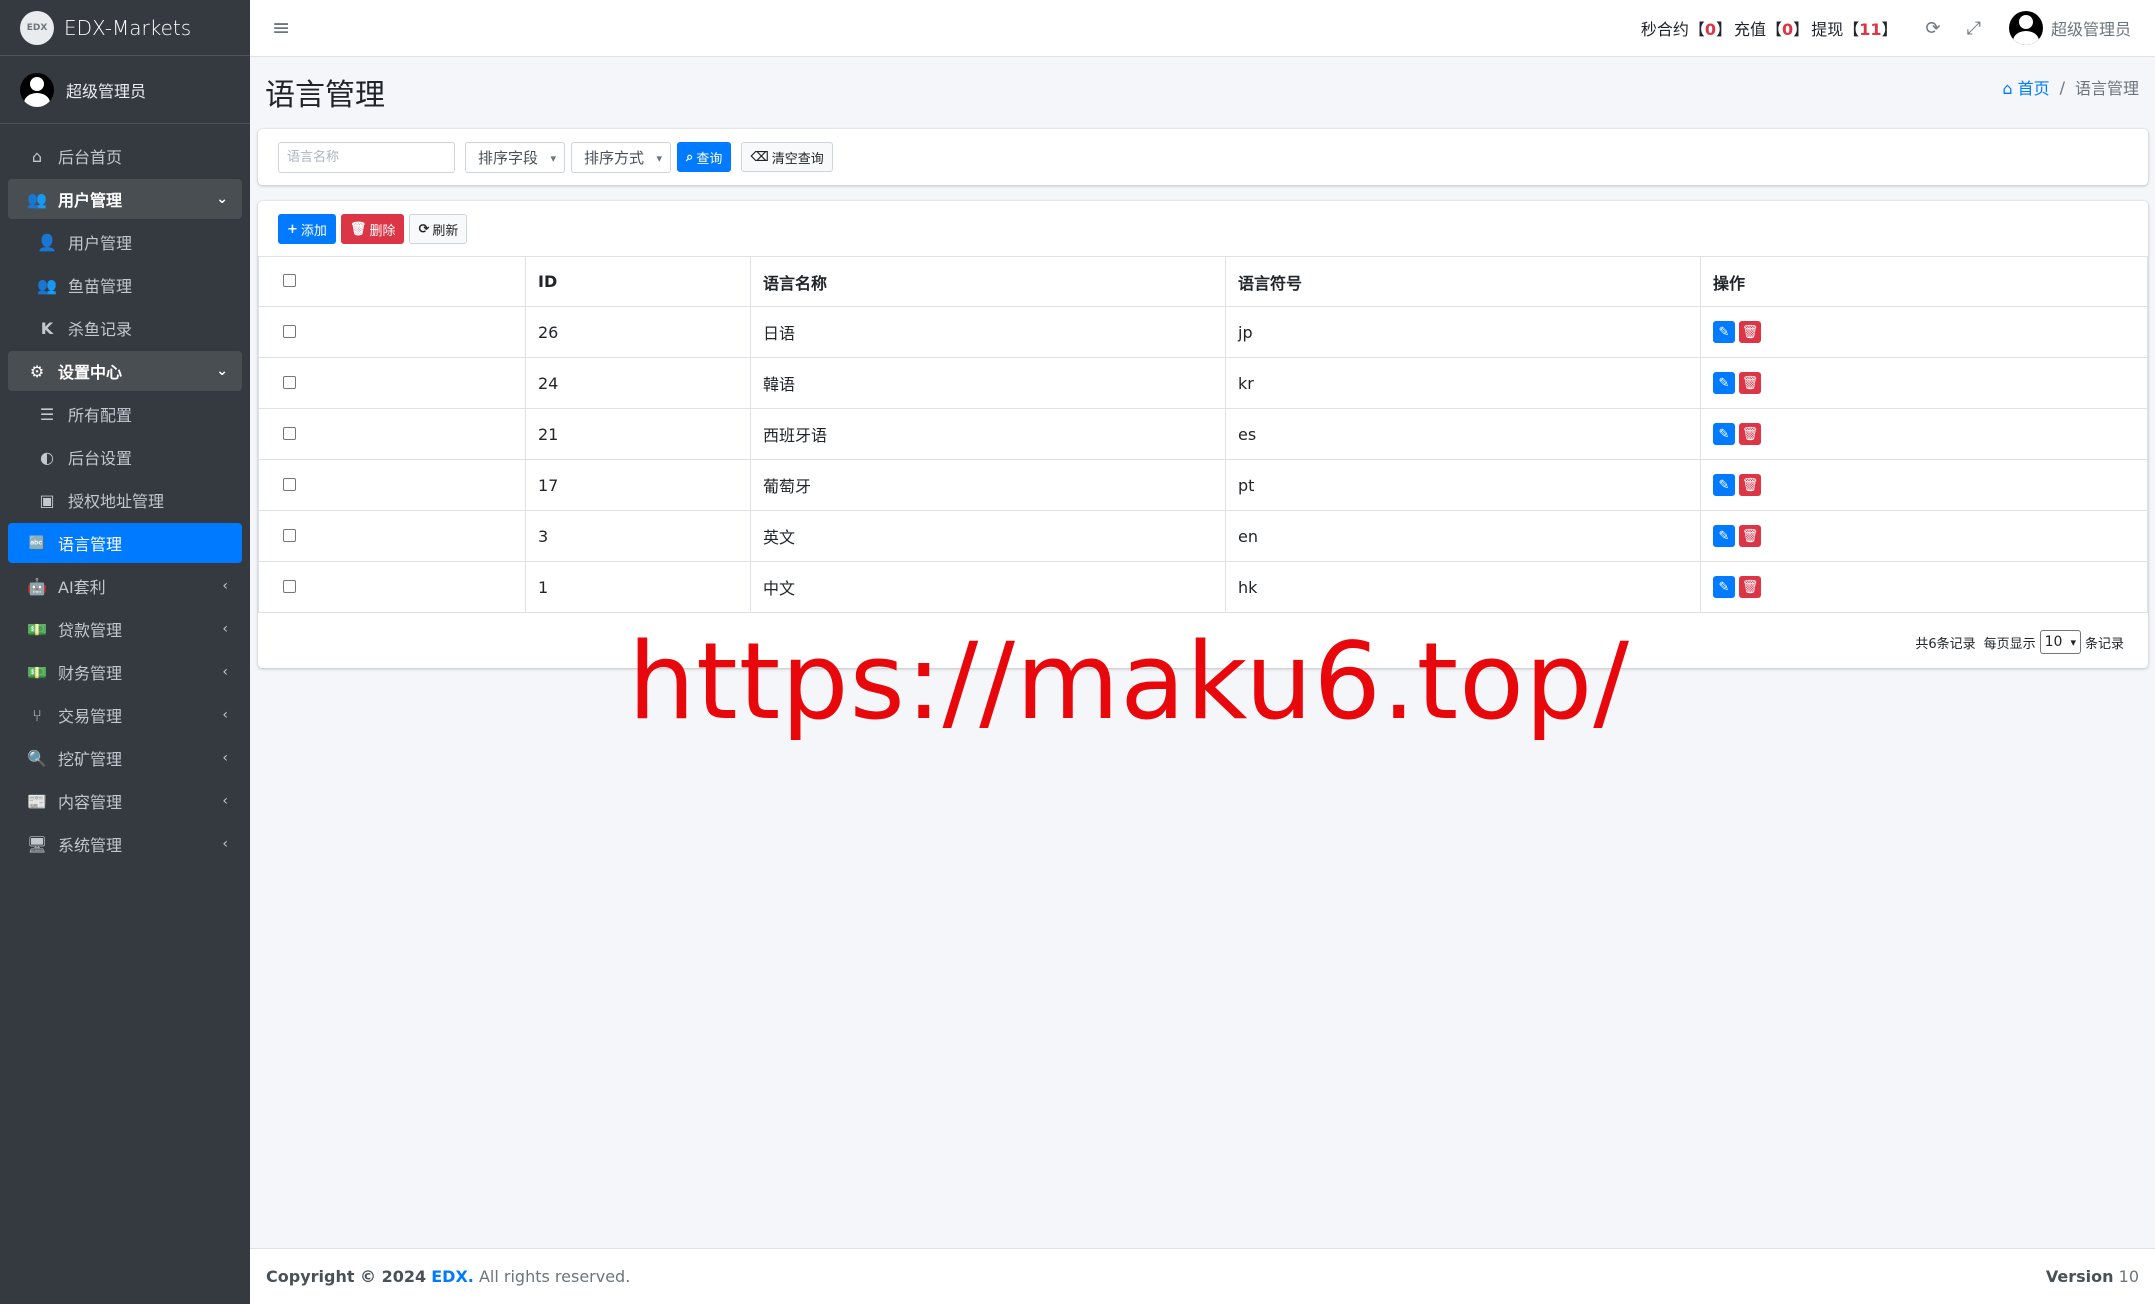 The image size is (2155, 1304). Describe the element at coordinates (515, 157) in the screenshot. I see `sort-field-select: 排序字段` at that location.